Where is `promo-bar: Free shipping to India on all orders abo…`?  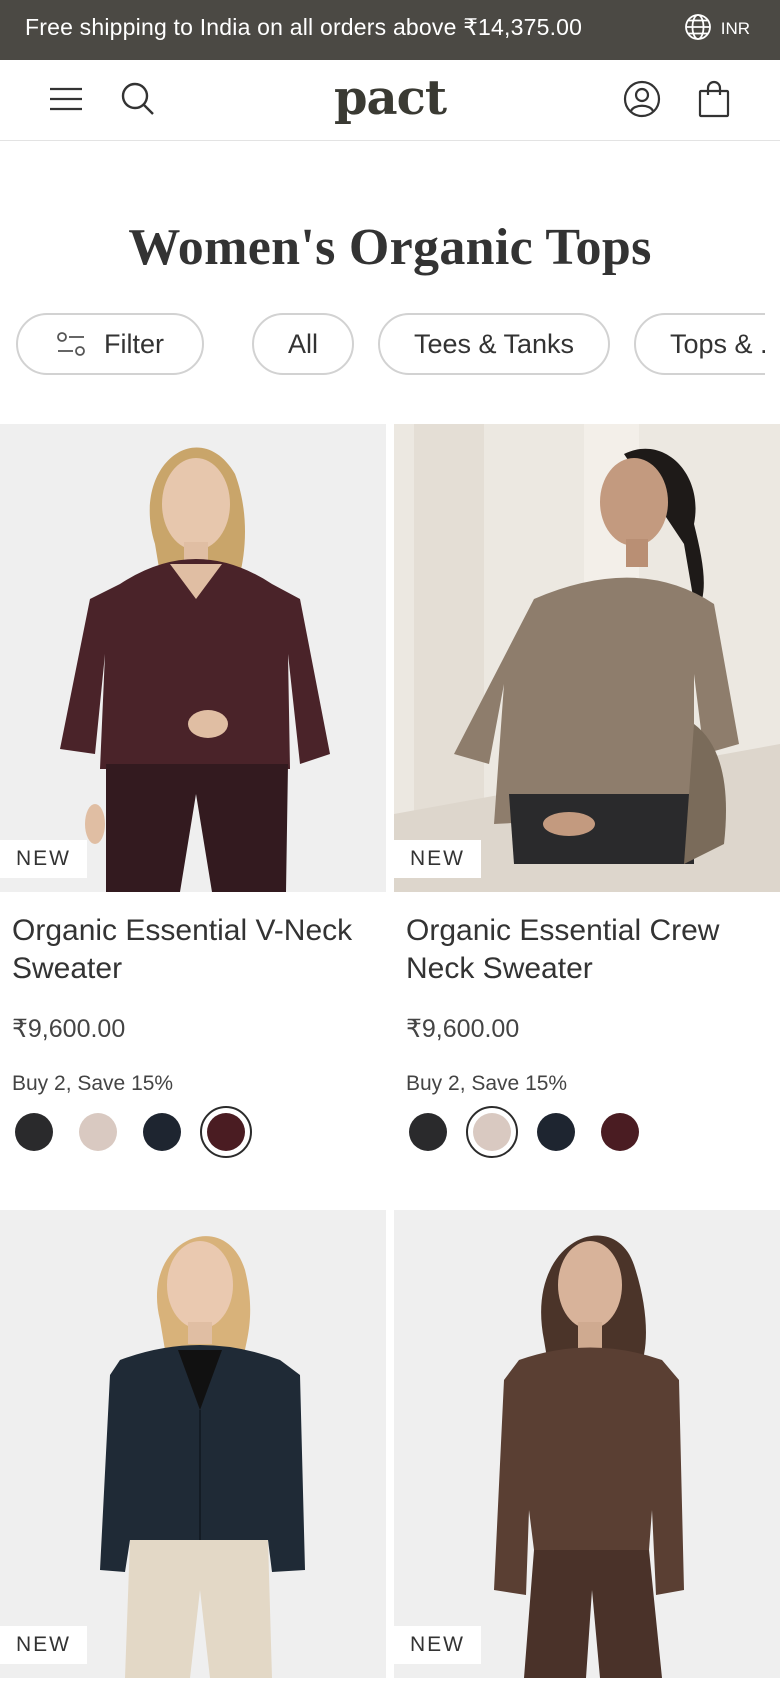
promo-bar: Free shipping to India on all orders abo… is located at coordinates (390, 30).